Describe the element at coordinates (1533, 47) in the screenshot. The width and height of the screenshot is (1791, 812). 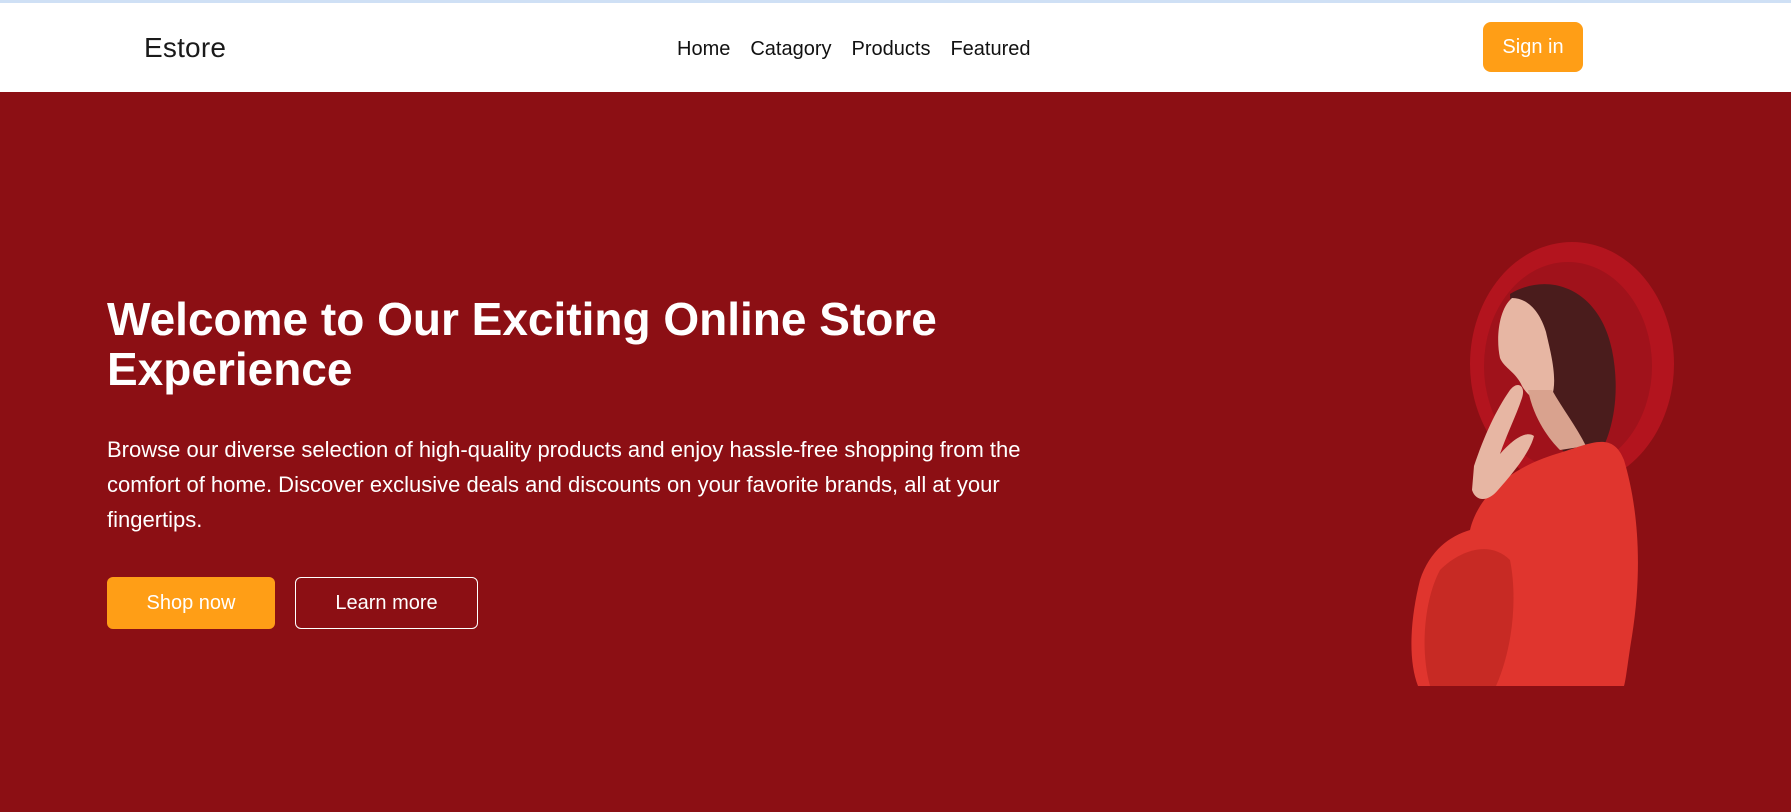
I see `sign-in-button: Sign in` at that location.